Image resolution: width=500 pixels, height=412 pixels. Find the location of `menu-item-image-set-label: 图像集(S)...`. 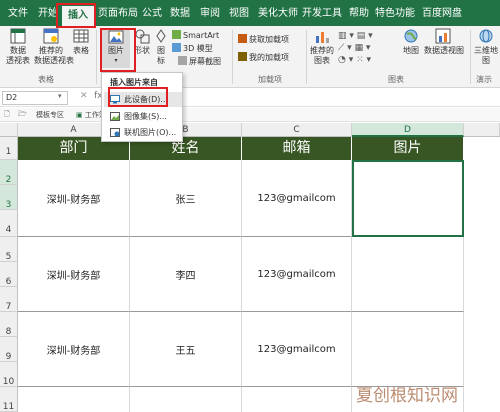

menu-item-image-set-label: 图像集(S)... is located at coordinates (145, 116).